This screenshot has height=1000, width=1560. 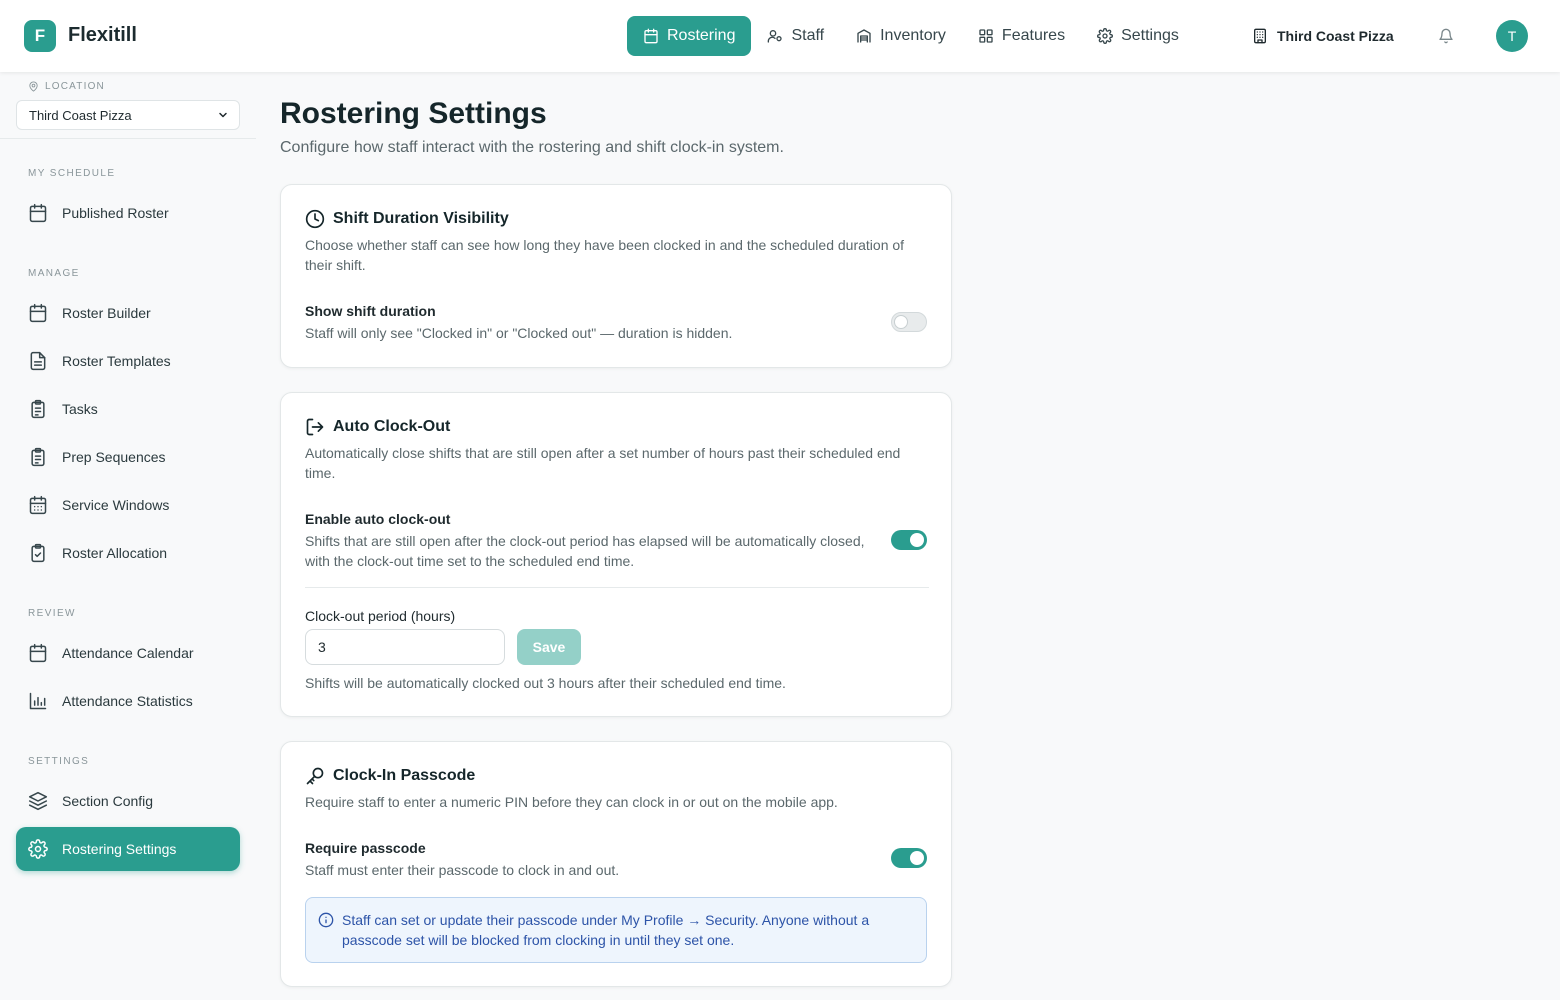 What do you see at coordinates (380, 616) in the screenshot?
I see `clock-out-period-label: Clock-out period (hours)` at bounding box center [380, 616].